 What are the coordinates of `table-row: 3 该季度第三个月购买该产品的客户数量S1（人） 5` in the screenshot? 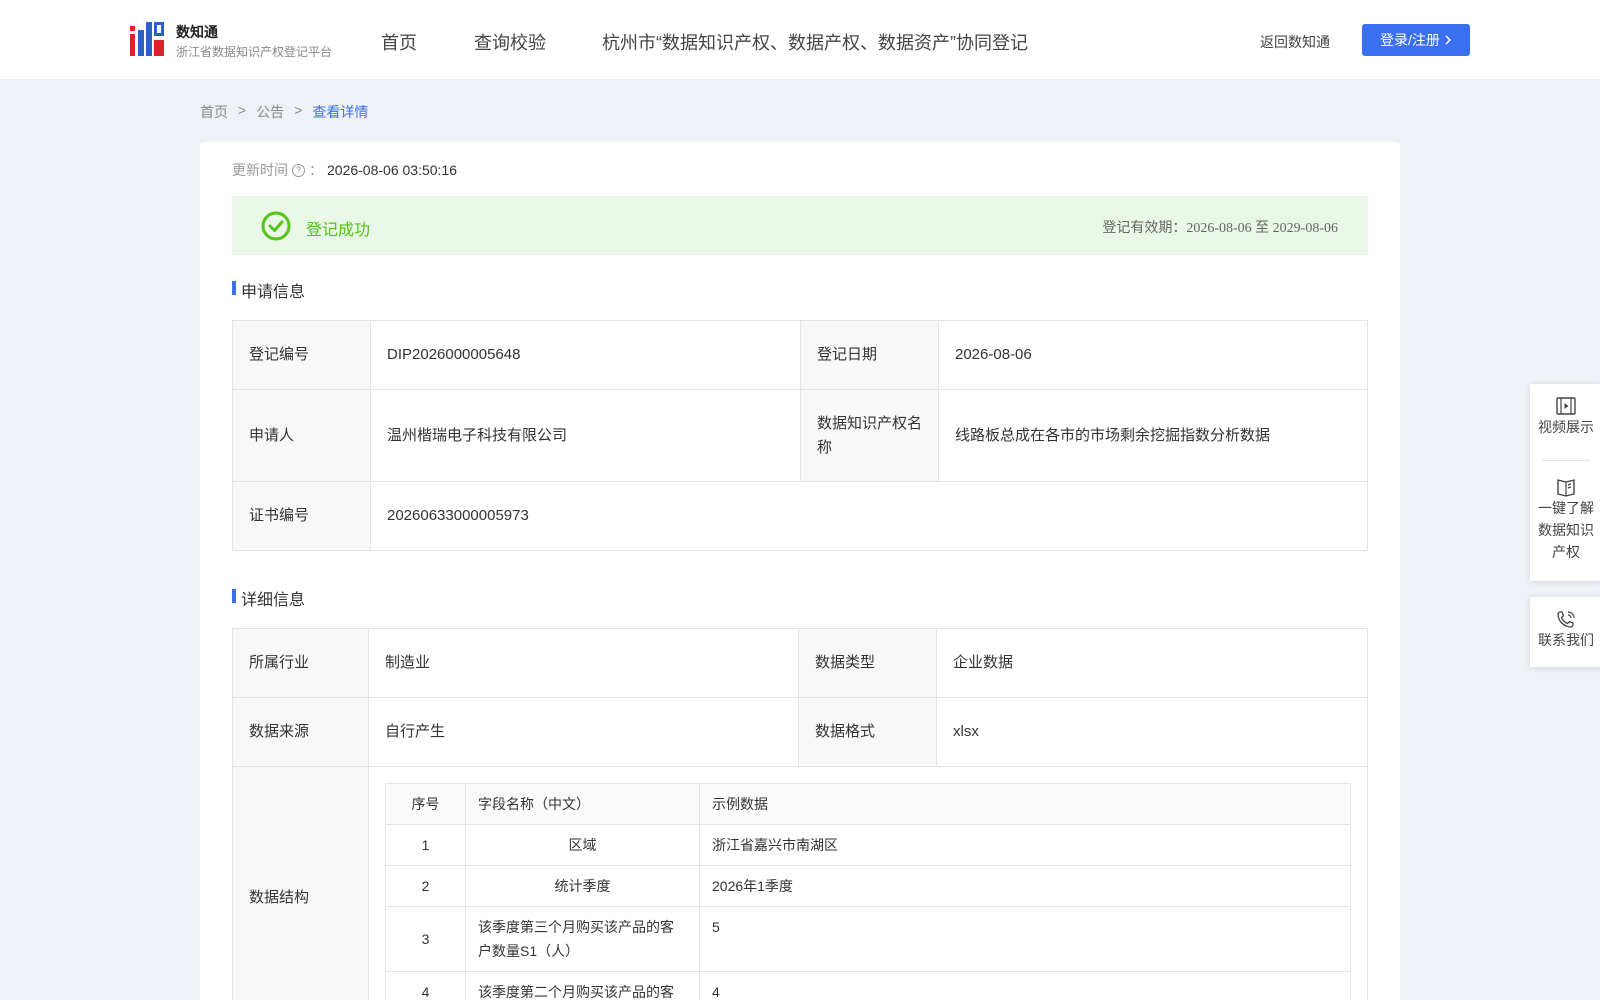 It's located at (868, 939).